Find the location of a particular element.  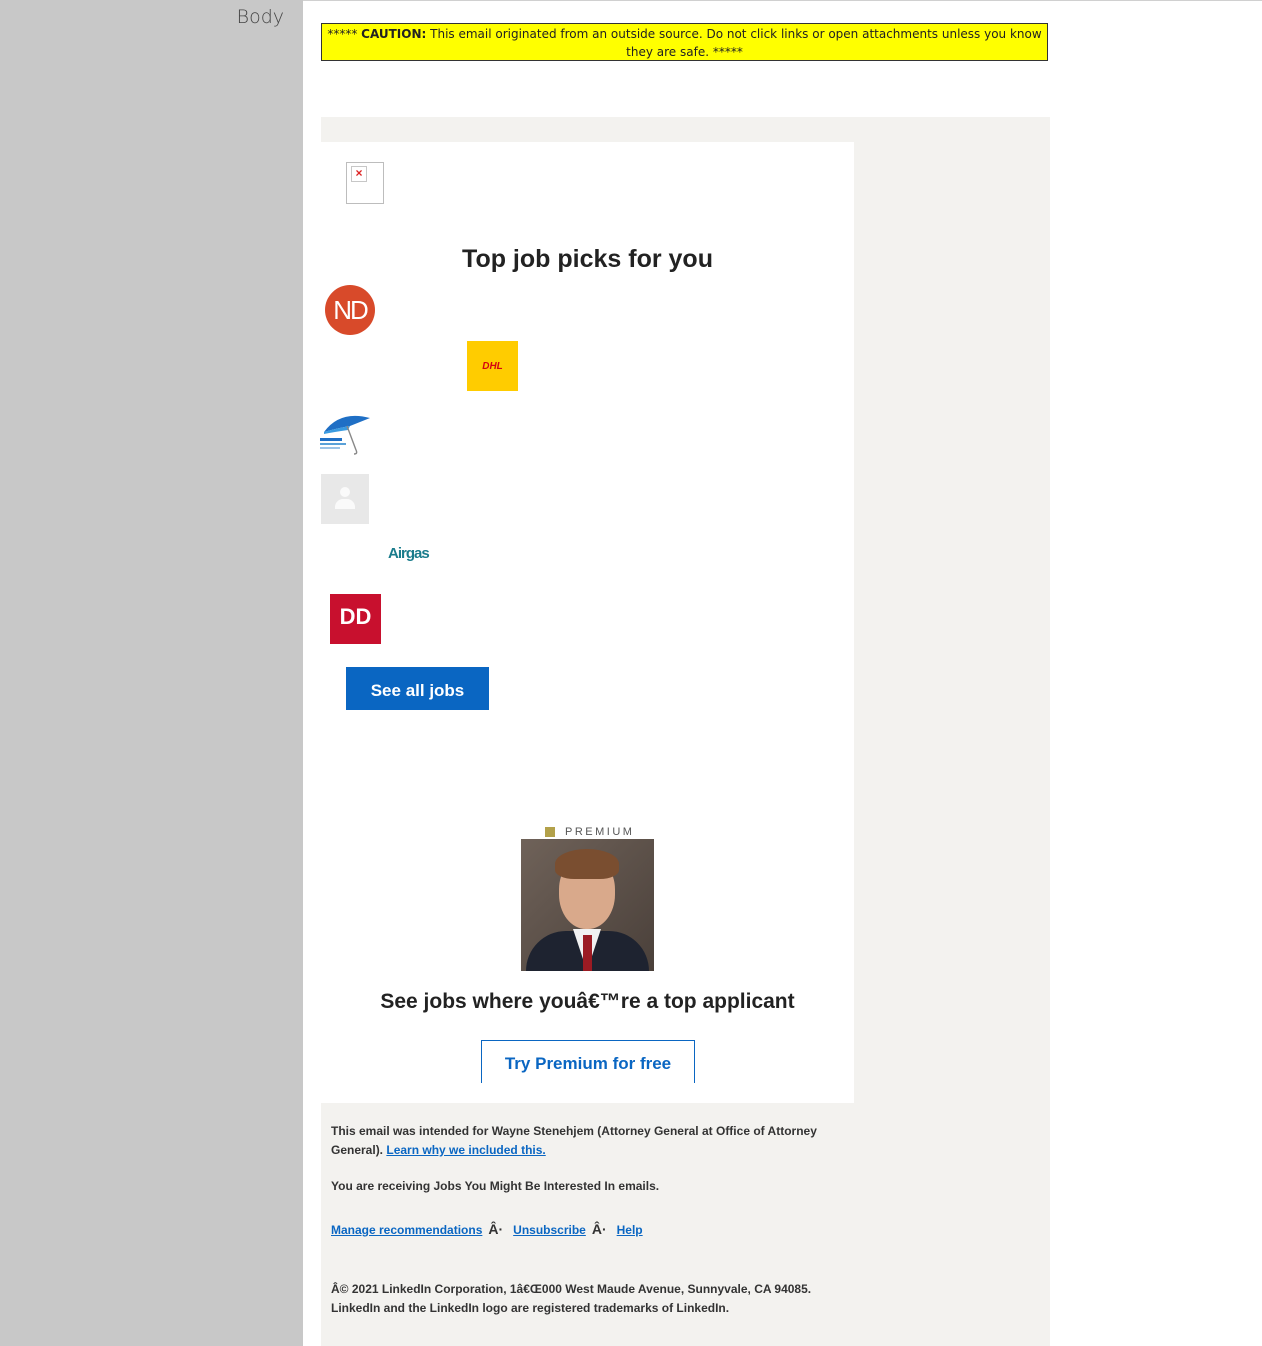

body-field-label: Body is located at coordinates (260, 17).